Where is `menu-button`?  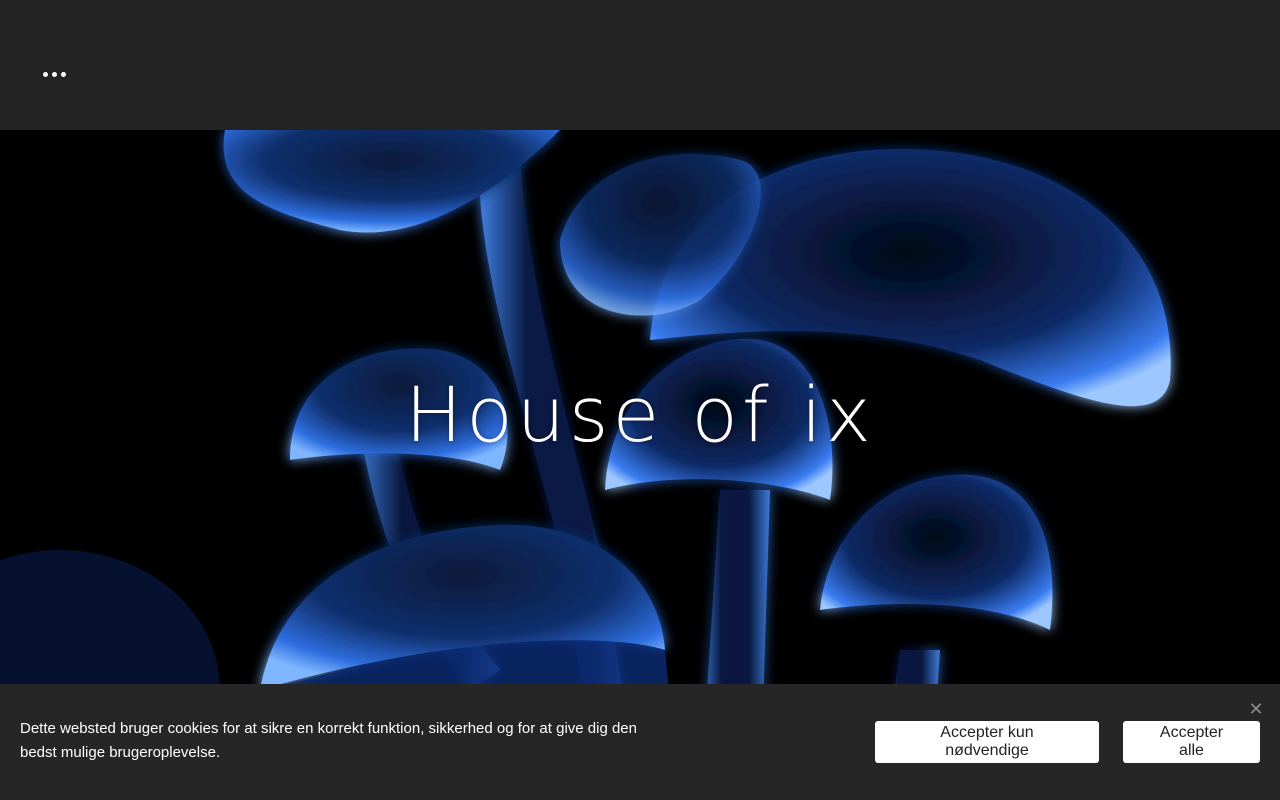
menu-button is located at coordinates (54, 74).